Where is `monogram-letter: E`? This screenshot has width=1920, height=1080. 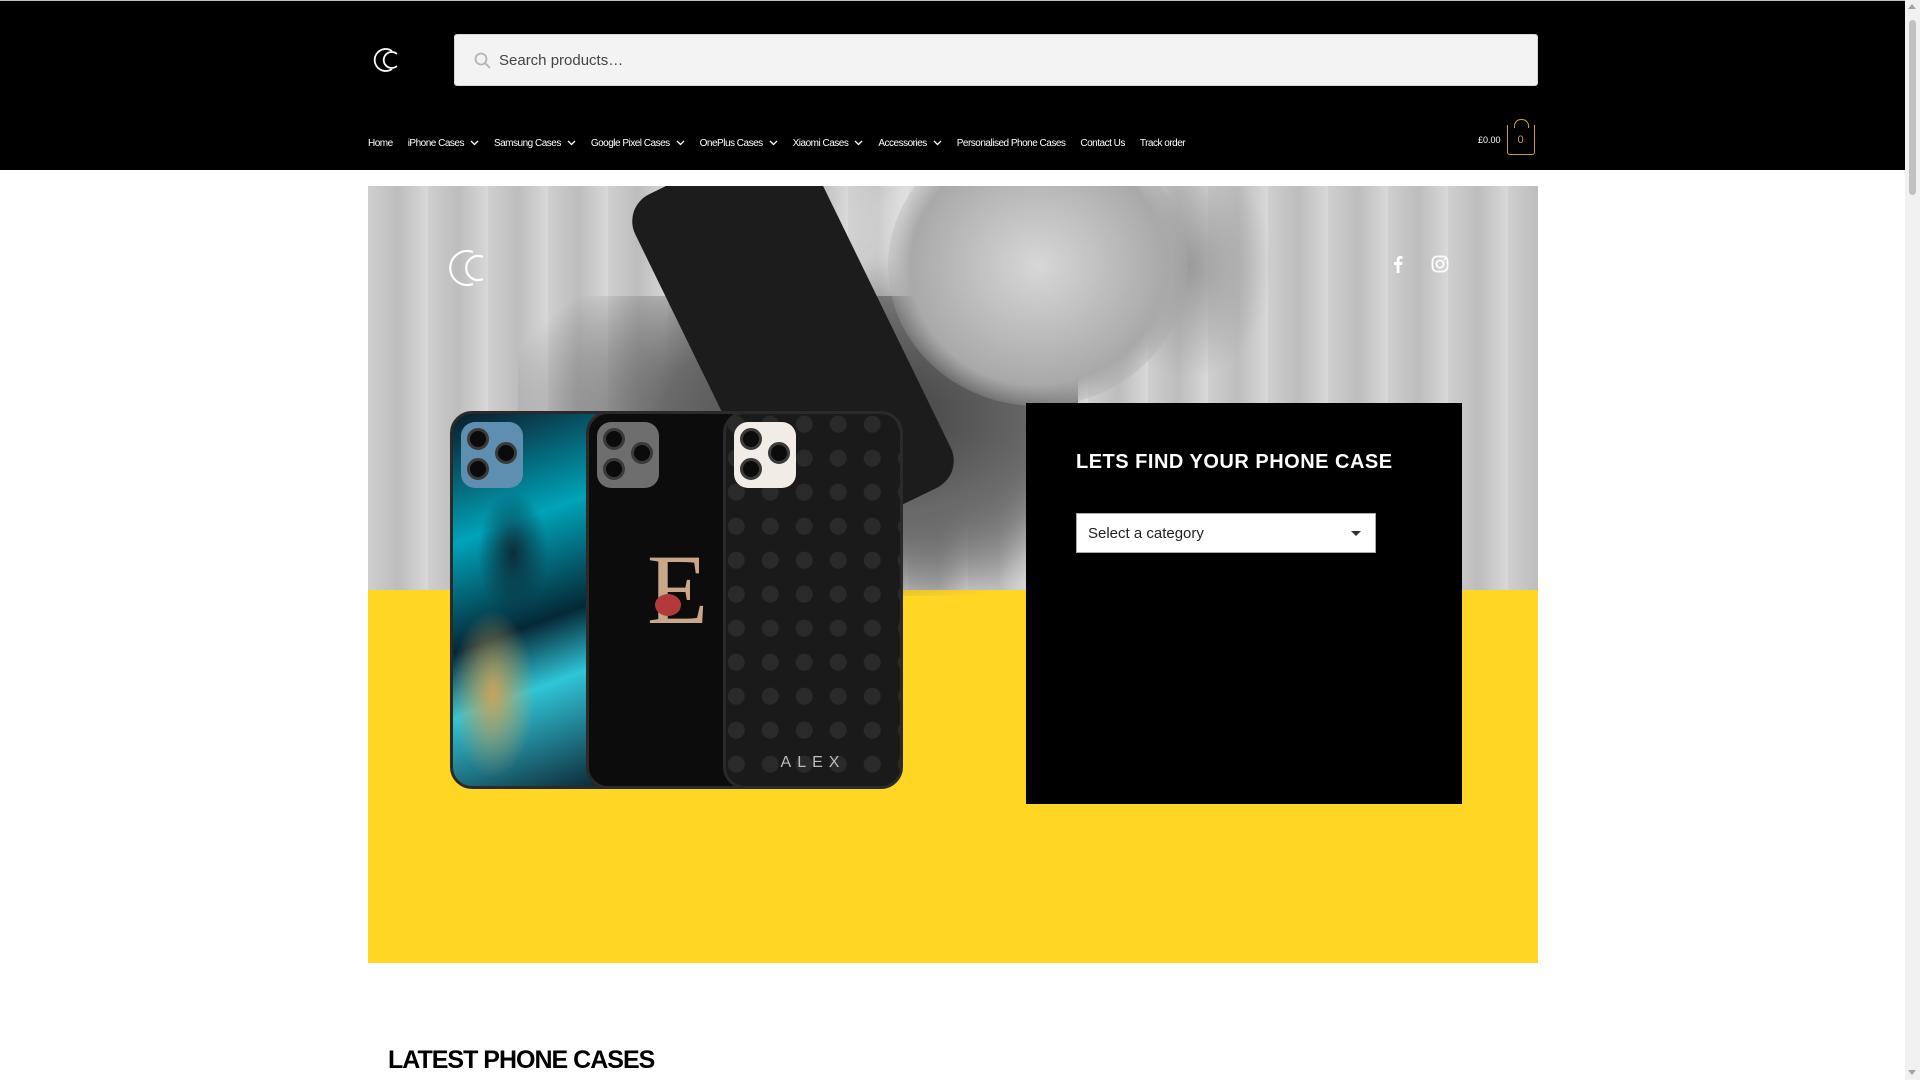 monogram-letter: E is located at coordinates (678, 589).